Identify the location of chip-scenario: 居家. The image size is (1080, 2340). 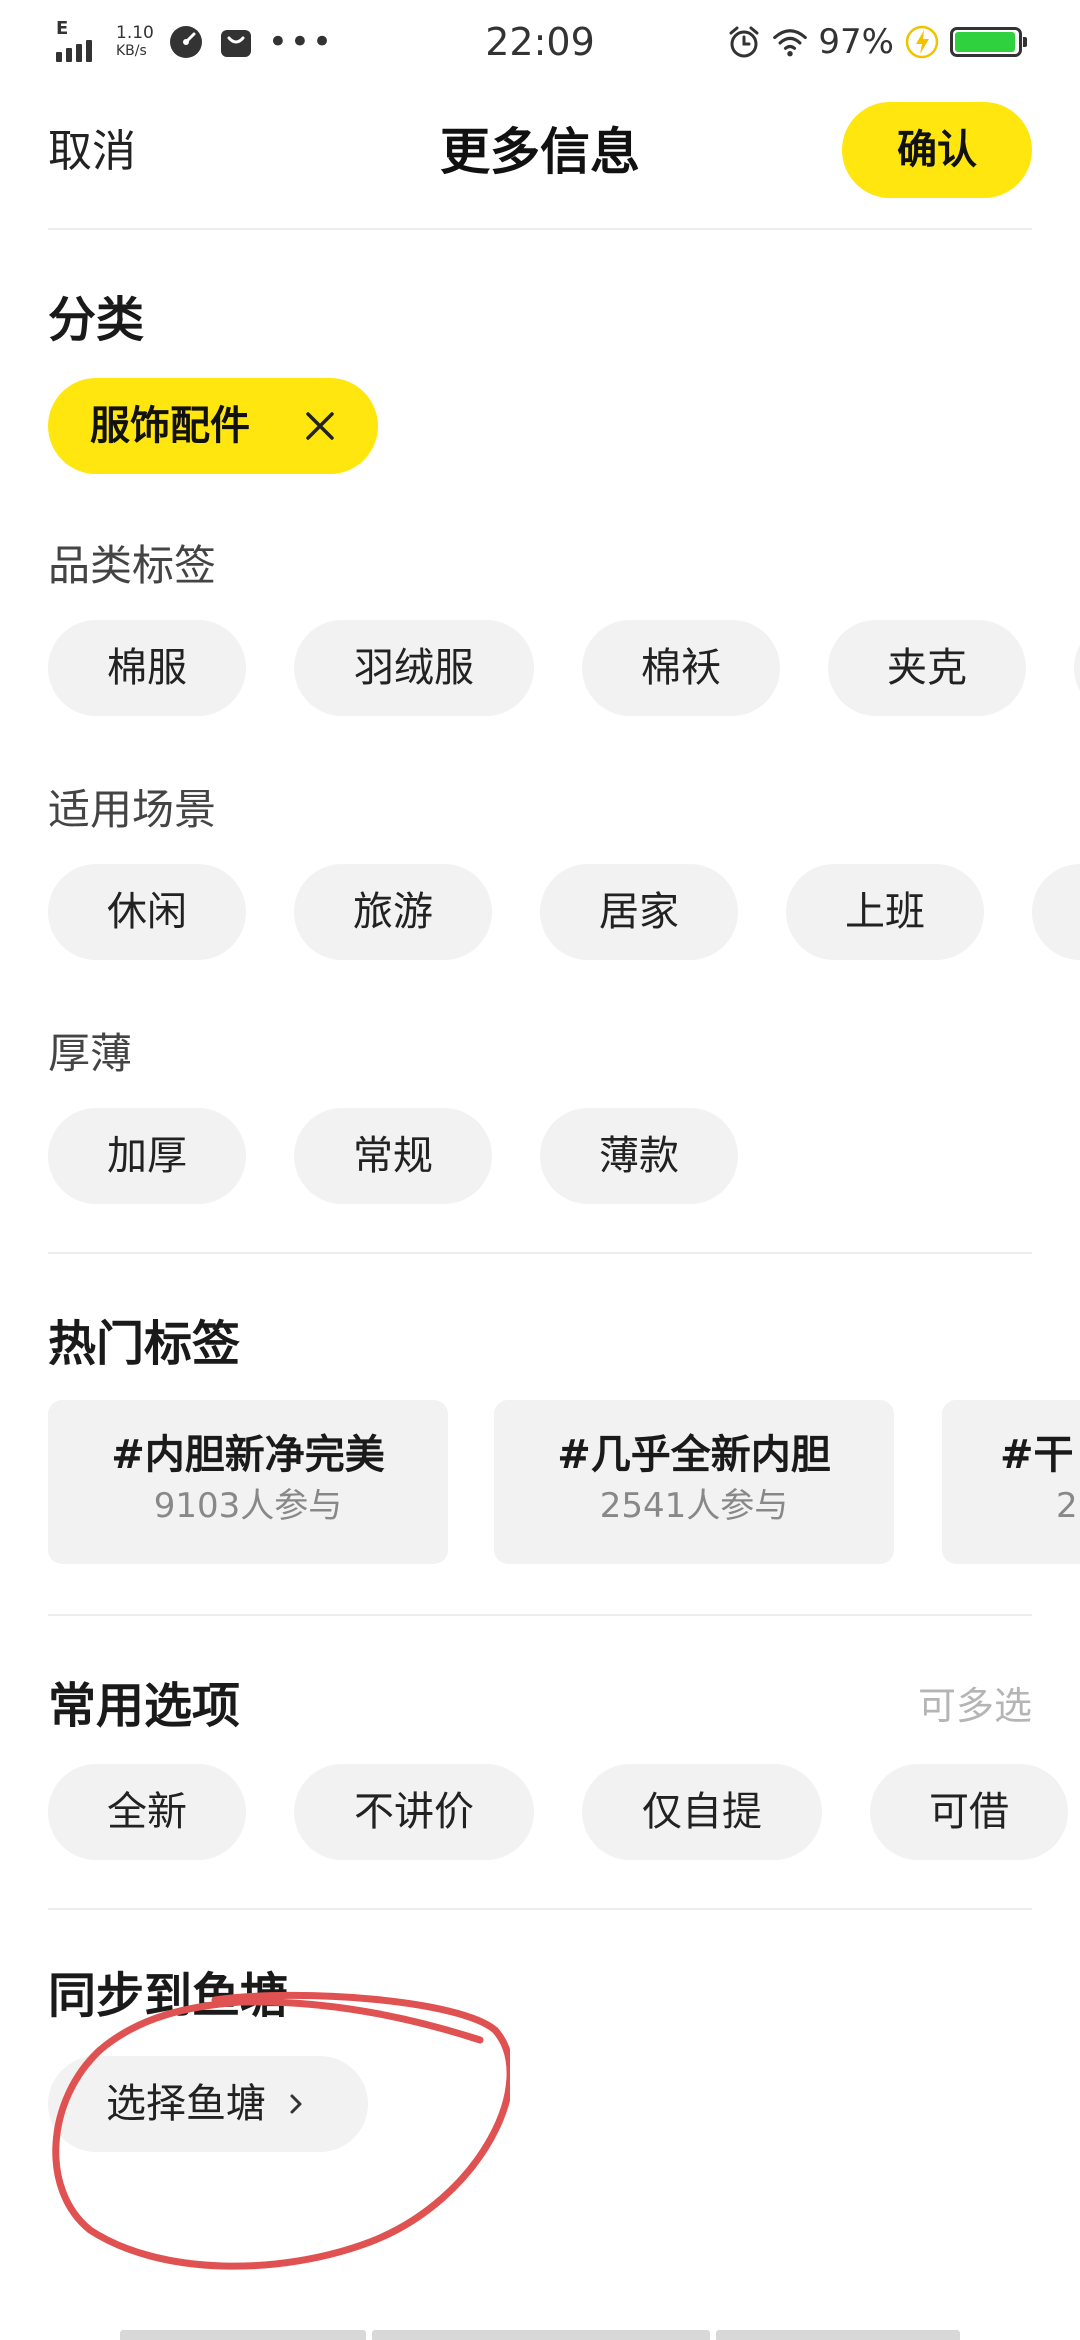
(639, 912).